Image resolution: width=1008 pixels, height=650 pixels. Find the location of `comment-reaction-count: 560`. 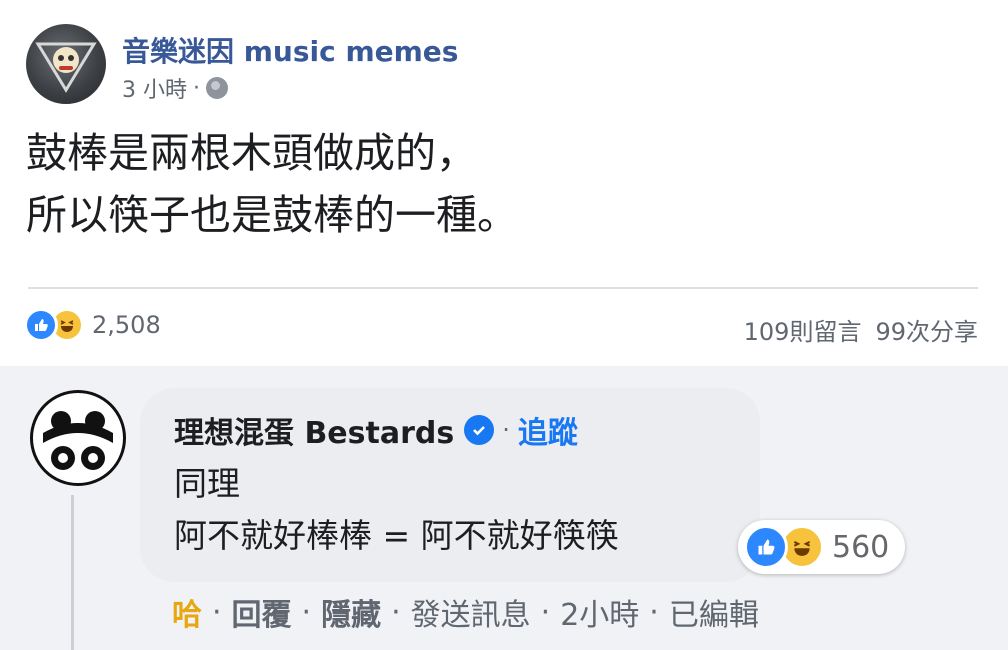

comment-reaction-count: 560 is located at coordinates (861, 547).